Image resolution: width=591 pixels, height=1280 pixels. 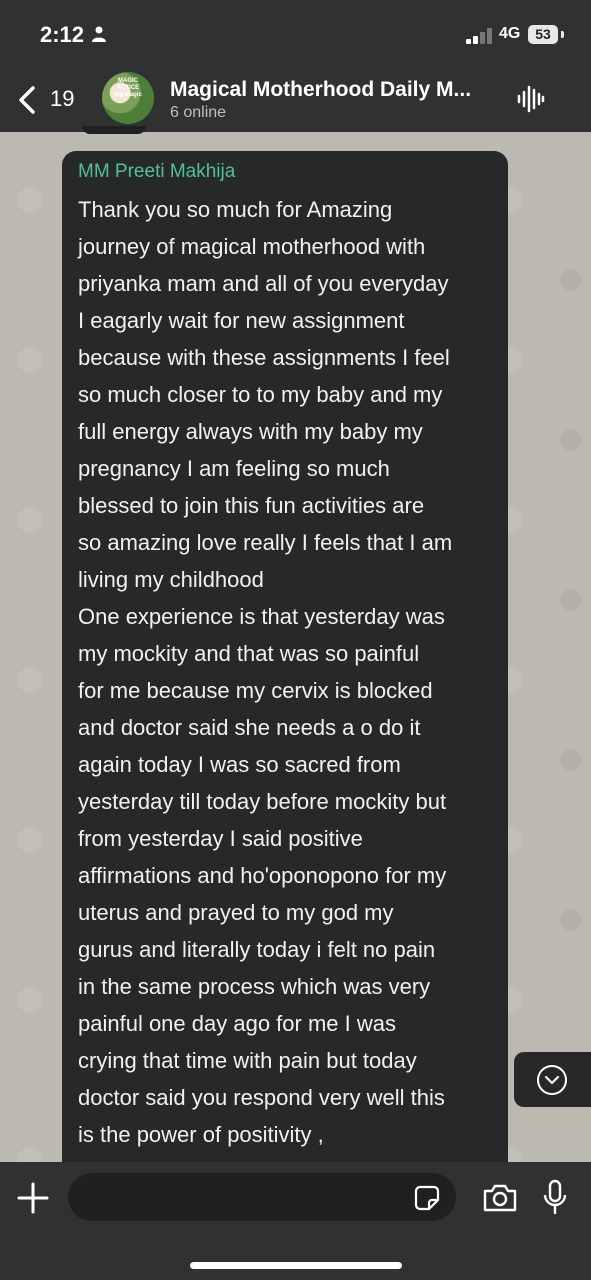 What do you see at coordinates (27, 100) in the screenshot?
I see `chevron-left-icon` at bounding box center [27, 100].